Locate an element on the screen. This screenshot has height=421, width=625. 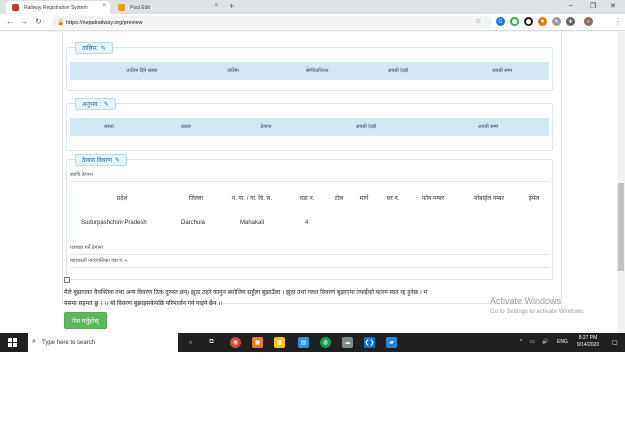
experience-legend: अनुभव : ✎ is located at coordinates (95, 104).